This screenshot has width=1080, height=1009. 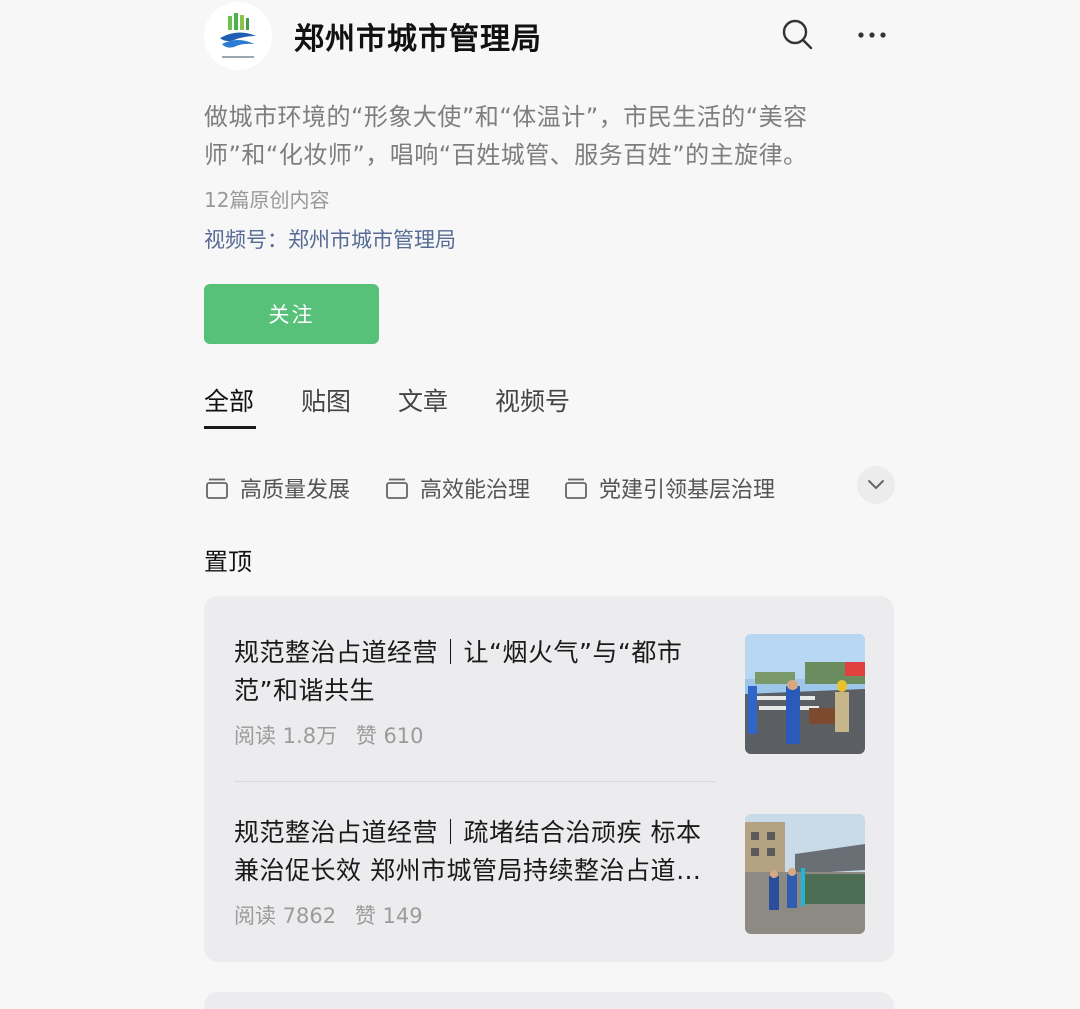 I want to click on original-article-count: 12篇原创内容, so click(x=267, y=200).